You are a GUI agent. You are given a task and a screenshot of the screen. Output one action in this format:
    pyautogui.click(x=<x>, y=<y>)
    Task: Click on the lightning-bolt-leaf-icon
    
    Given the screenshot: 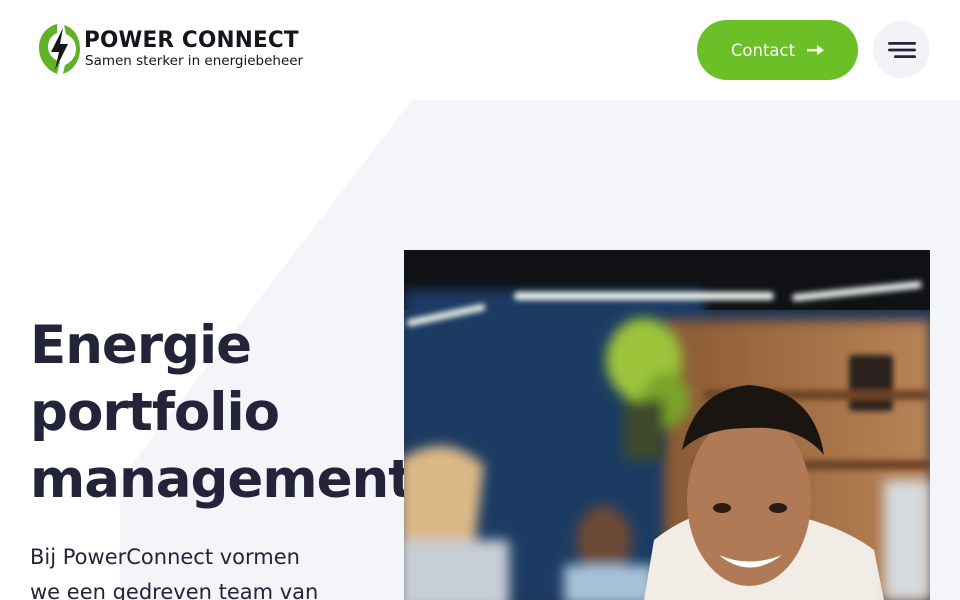 What is the action you would take?
    pyautogui.click(x=59, y=49)
    